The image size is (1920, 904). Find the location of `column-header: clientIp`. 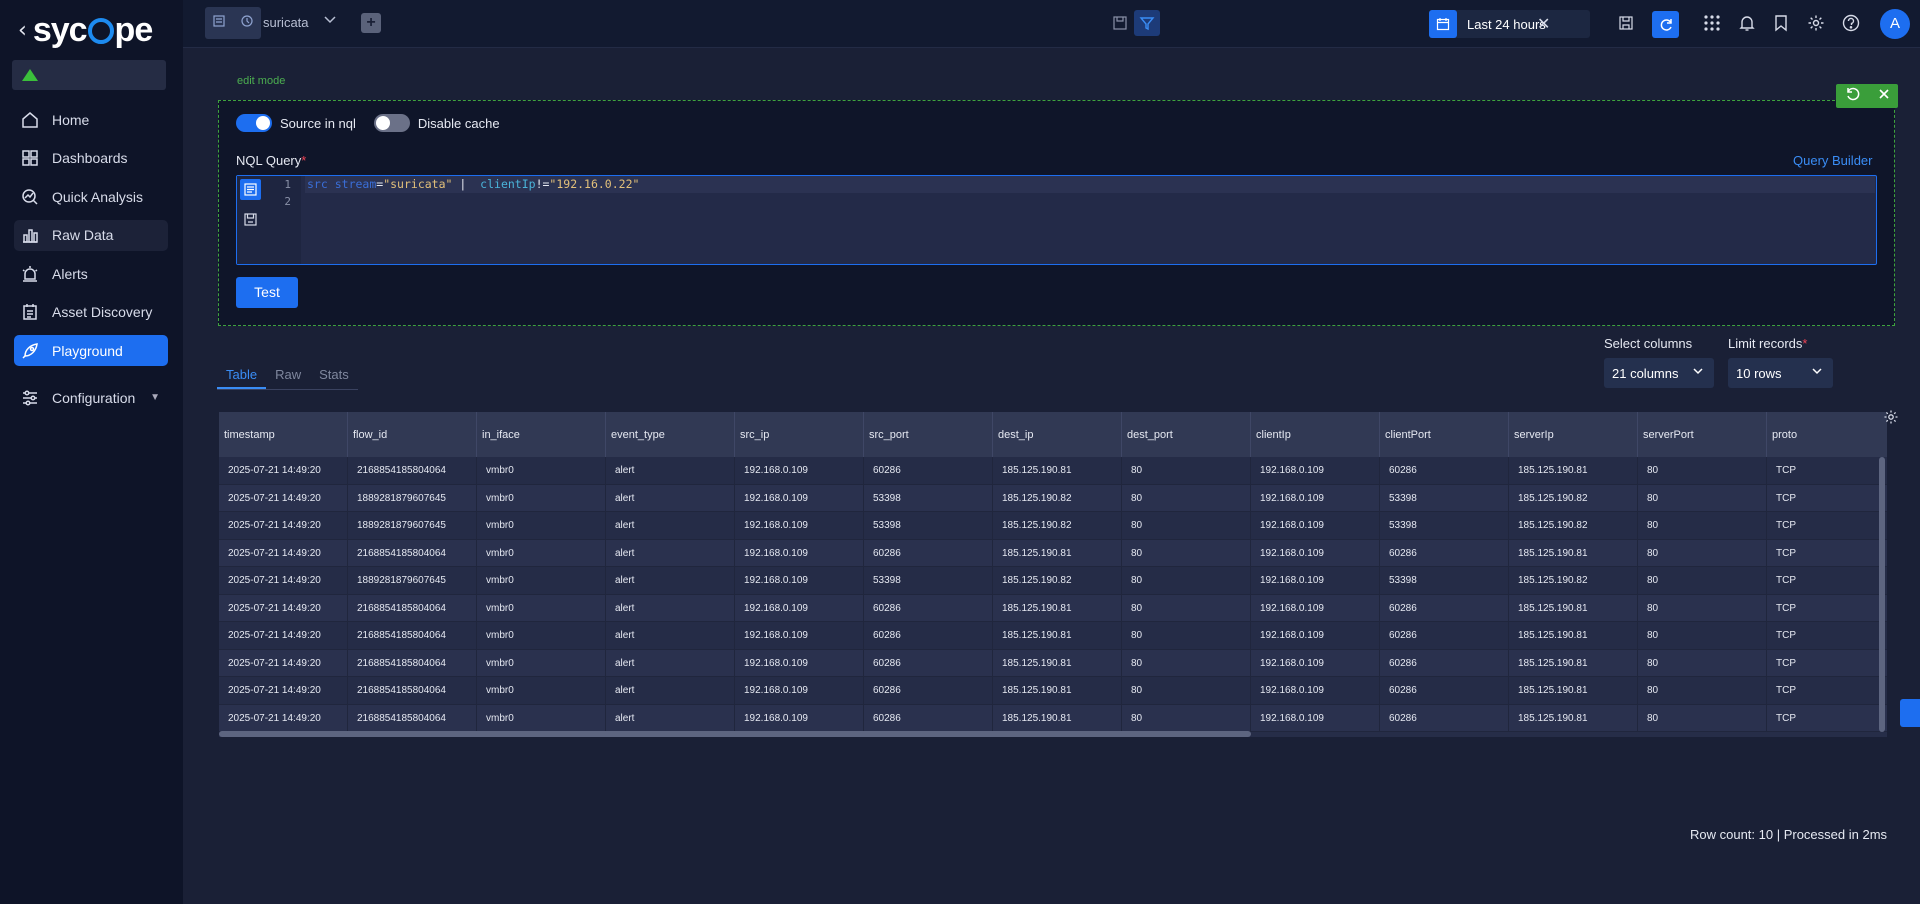

column-header: clientIp is located at coordinates (1315, 434).